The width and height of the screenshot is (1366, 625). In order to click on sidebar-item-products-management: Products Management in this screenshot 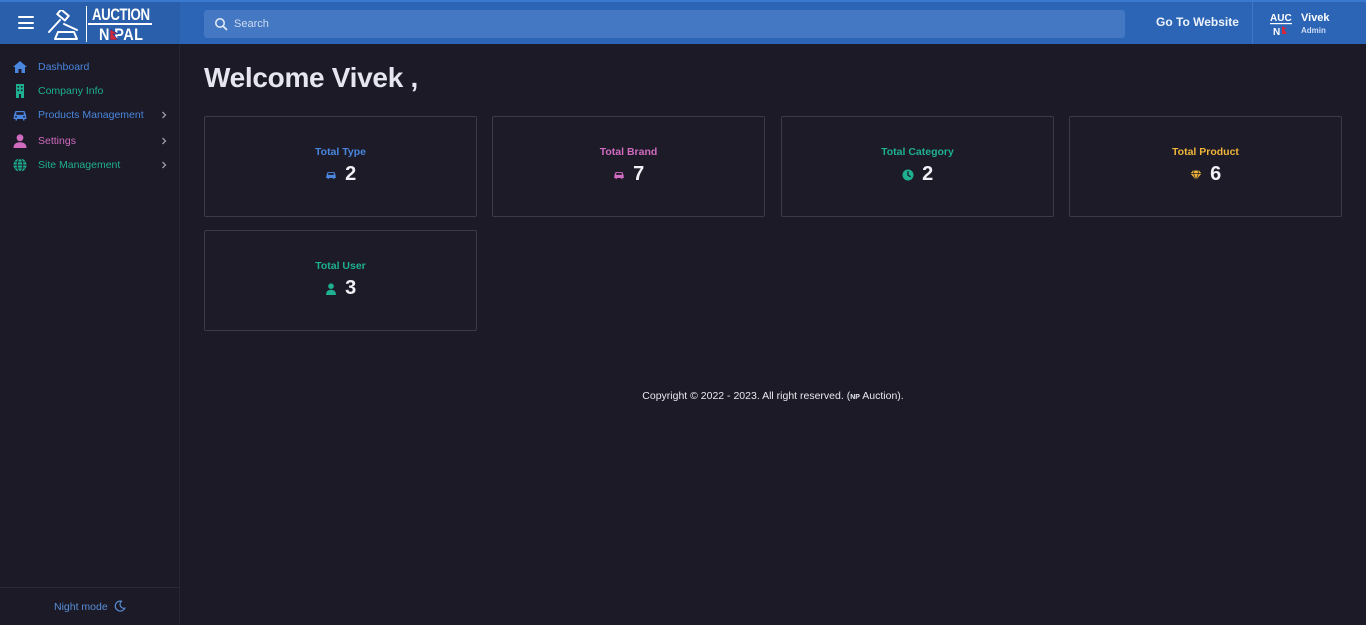, I will do `click(92, 115)`.